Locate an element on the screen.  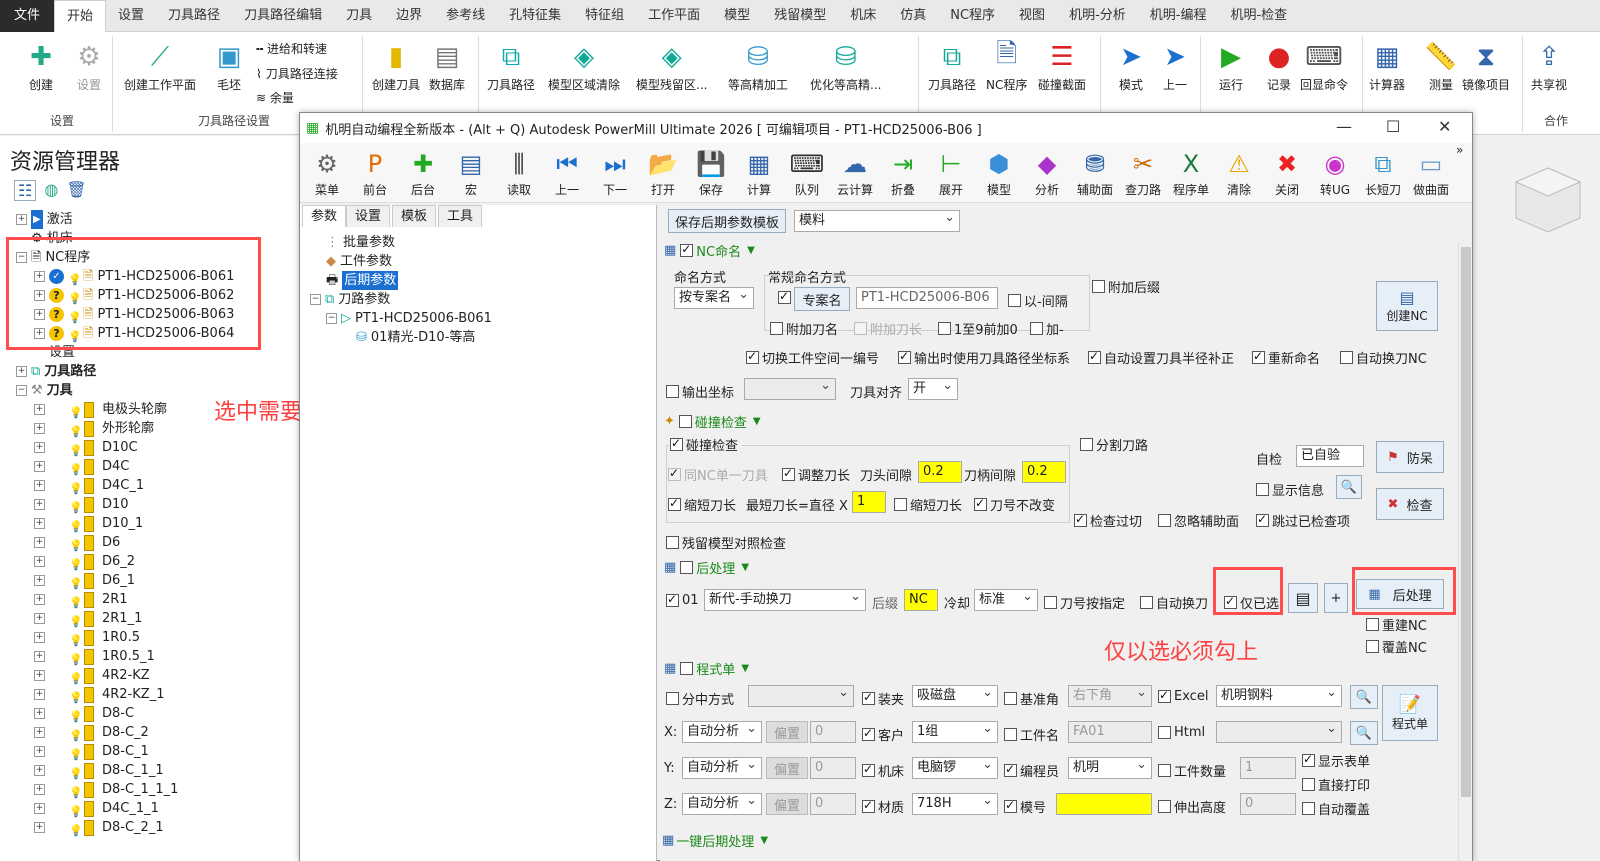
y-offset-button: 偏置 is located at coordinates (787, 768).